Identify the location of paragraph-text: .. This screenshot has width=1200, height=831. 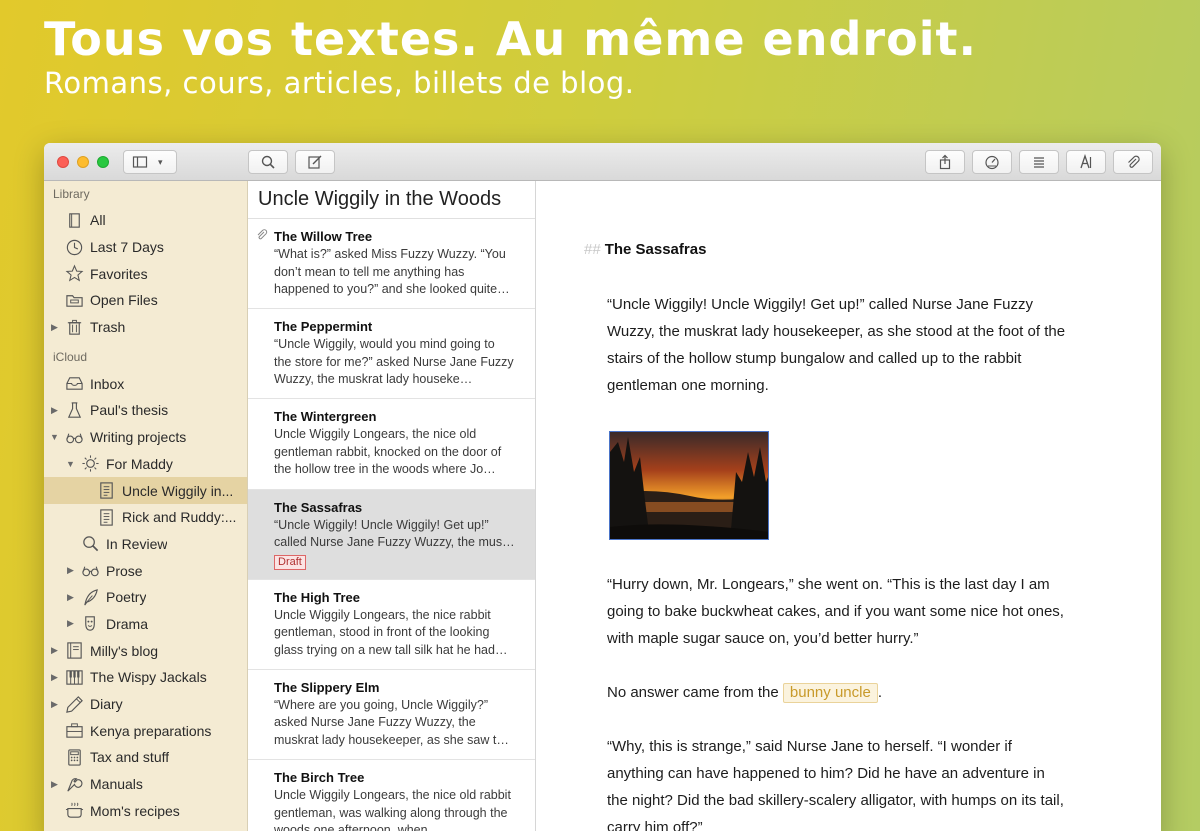
(879, 692).